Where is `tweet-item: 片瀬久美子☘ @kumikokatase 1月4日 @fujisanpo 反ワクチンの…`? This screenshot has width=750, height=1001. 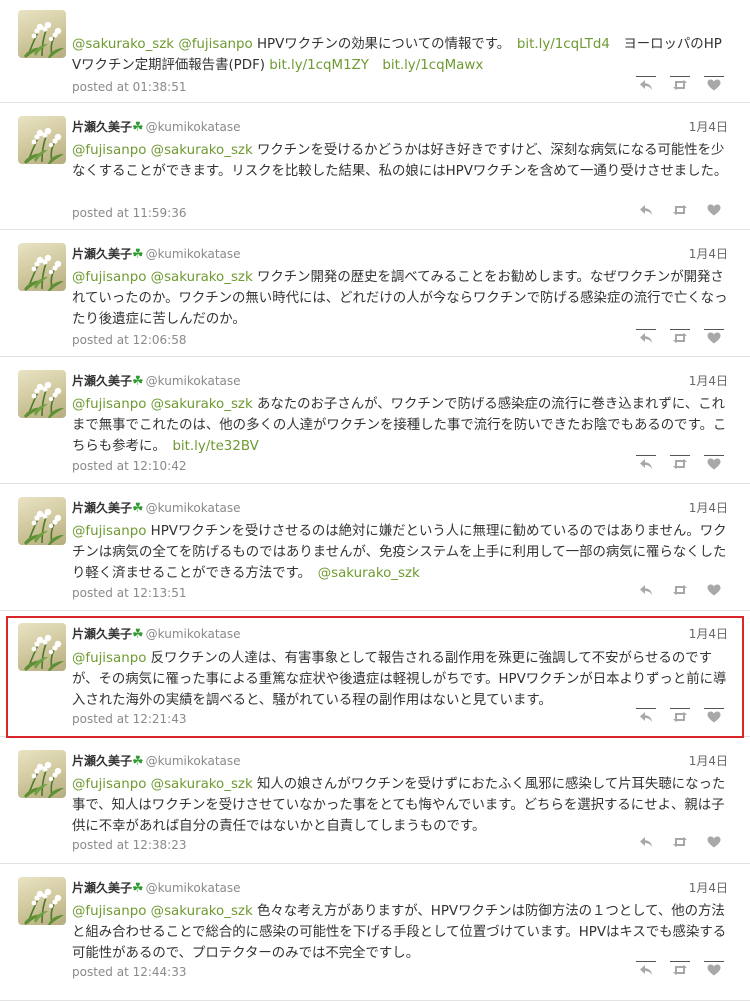
tweet-item: 片瀬久美子☘ @kumikokatase 1月4日 @fujisanpo 反ワクチンの… is located at coordinates (375, 674).